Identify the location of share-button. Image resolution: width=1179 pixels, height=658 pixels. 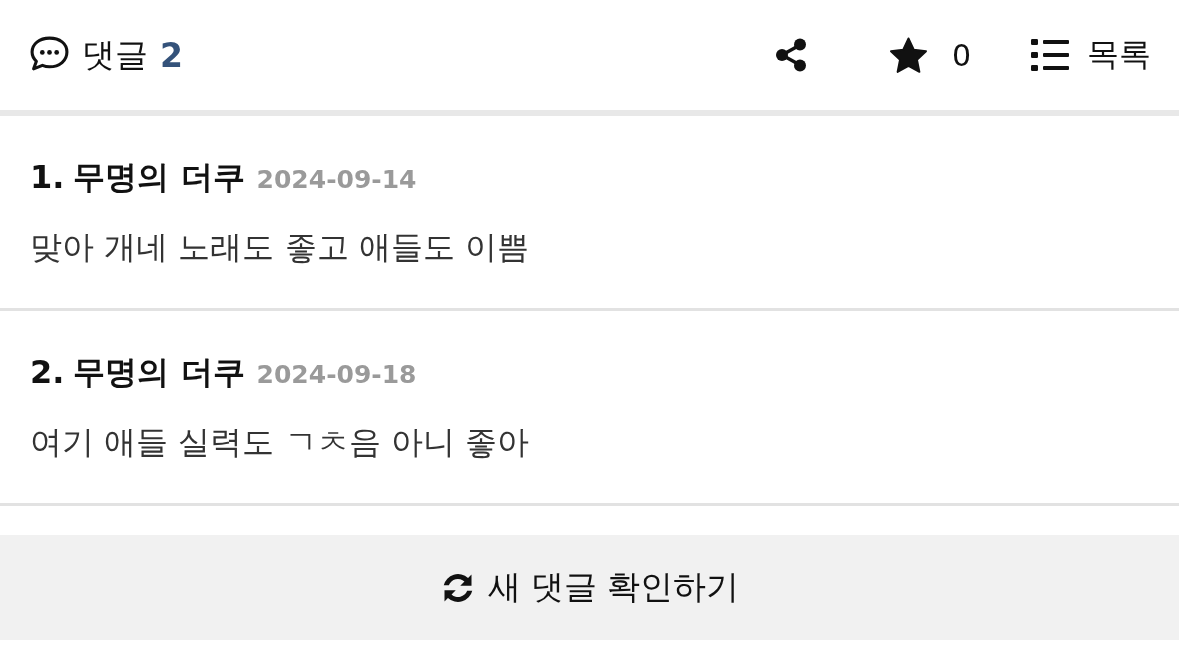
(790, 55).